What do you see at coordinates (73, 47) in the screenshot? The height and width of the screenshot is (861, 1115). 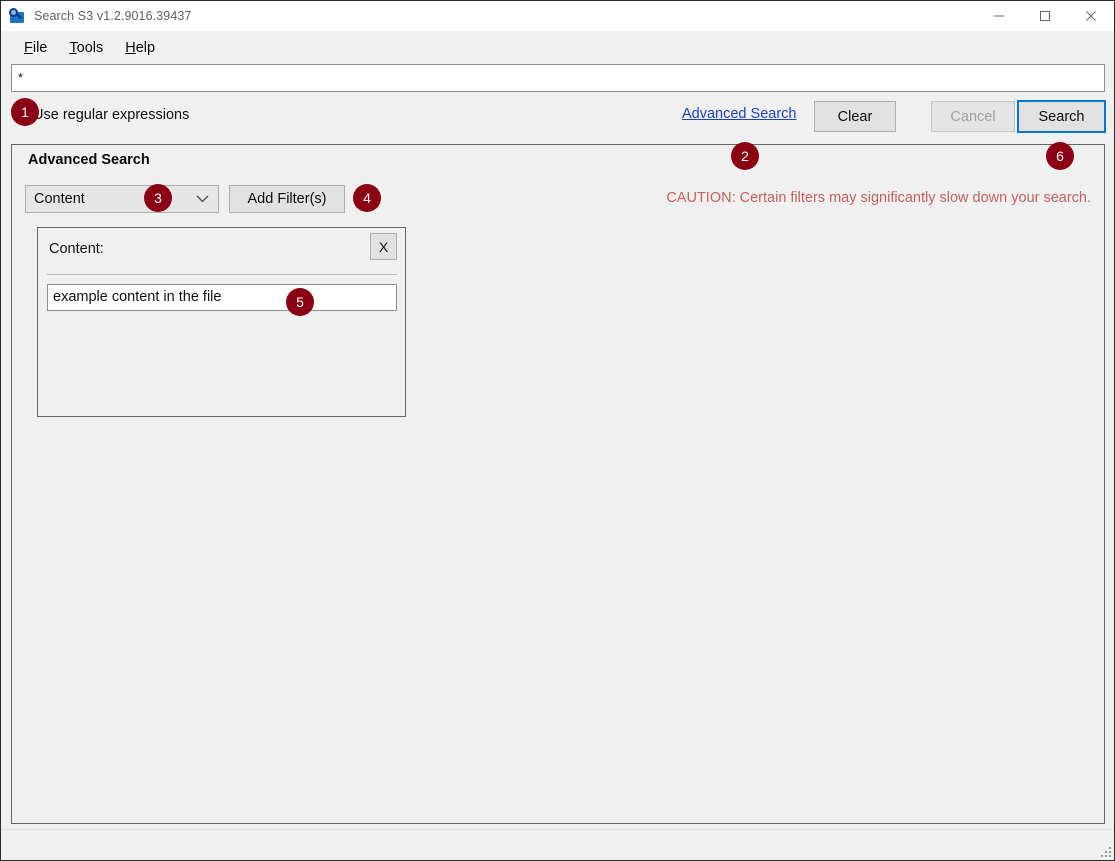 I see `menu-tools-accesskey: T` at bounding box center [73, 47].